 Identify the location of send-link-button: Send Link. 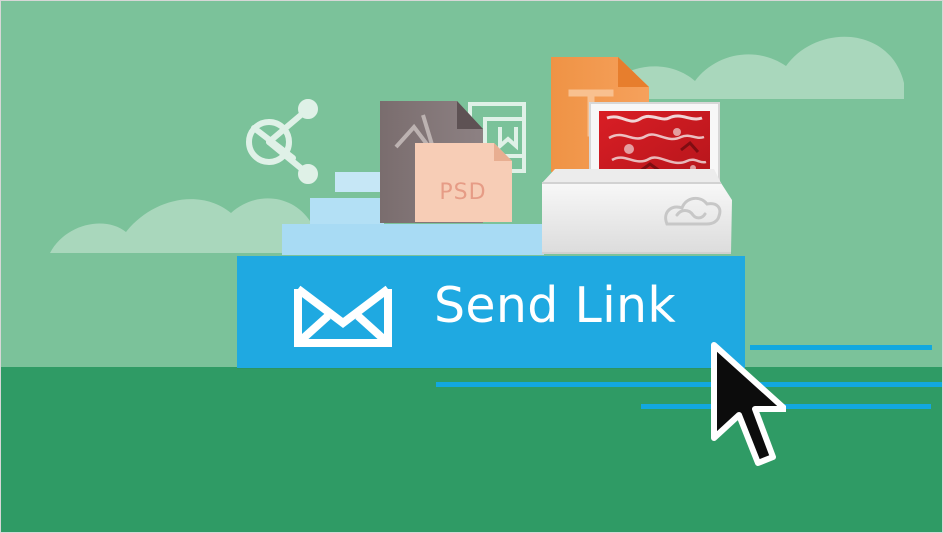
(491, 312).